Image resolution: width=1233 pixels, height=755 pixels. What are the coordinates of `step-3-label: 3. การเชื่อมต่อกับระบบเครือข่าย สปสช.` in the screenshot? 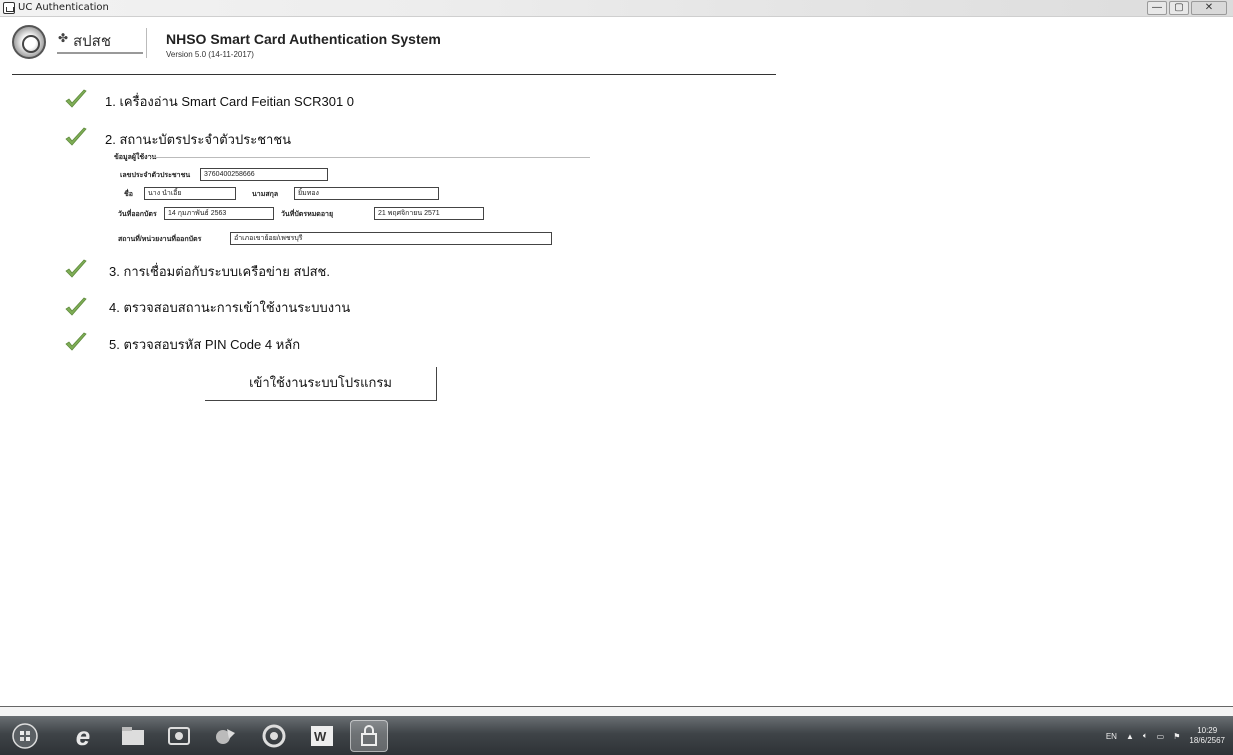 It's located at (219, 271).